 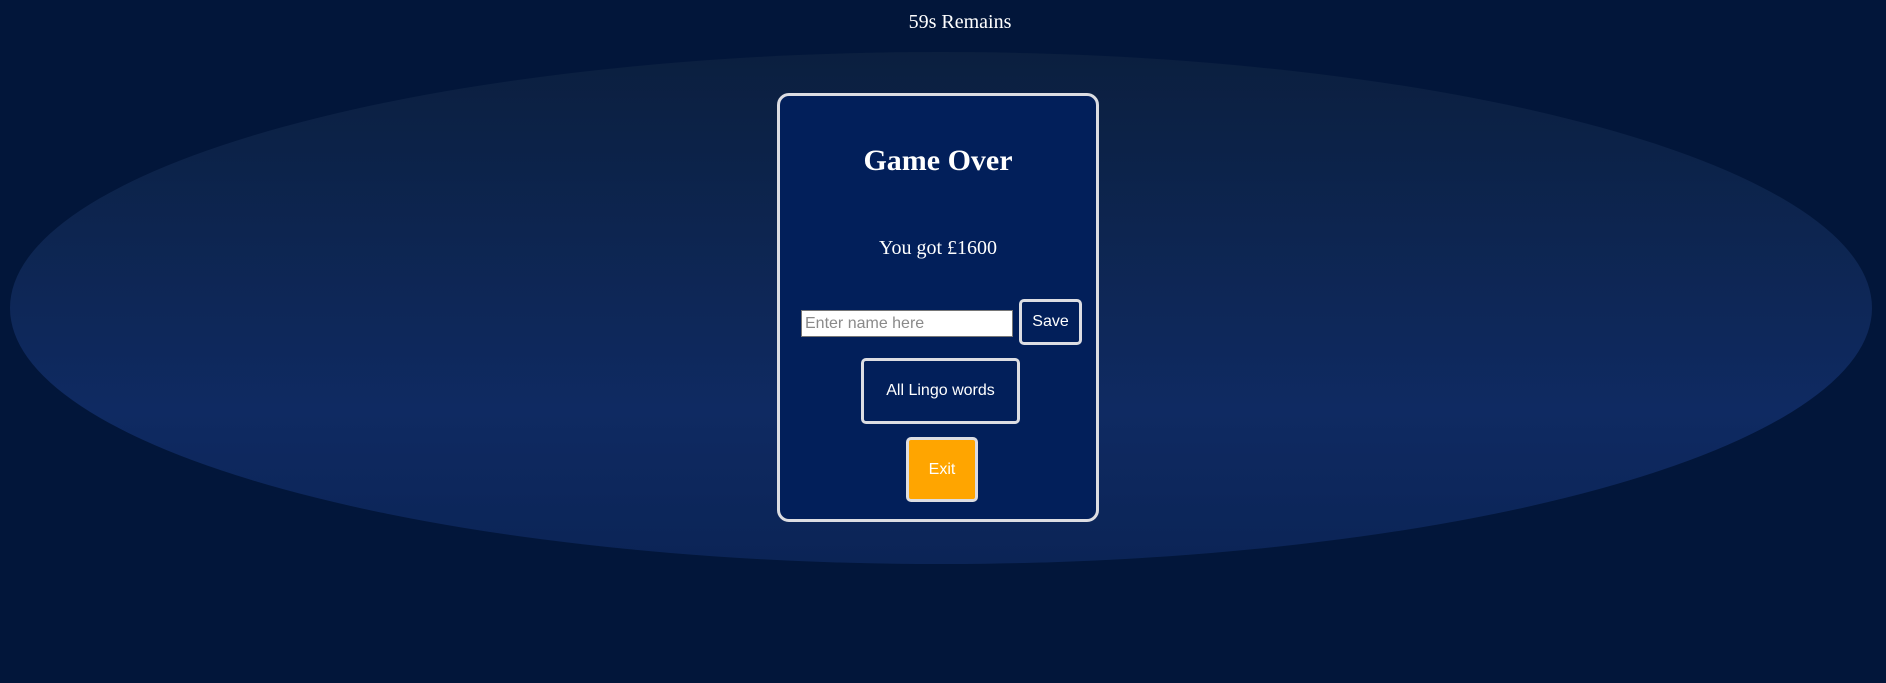 I want to click on score-text: You got £1600, so click(x=938, y=248).